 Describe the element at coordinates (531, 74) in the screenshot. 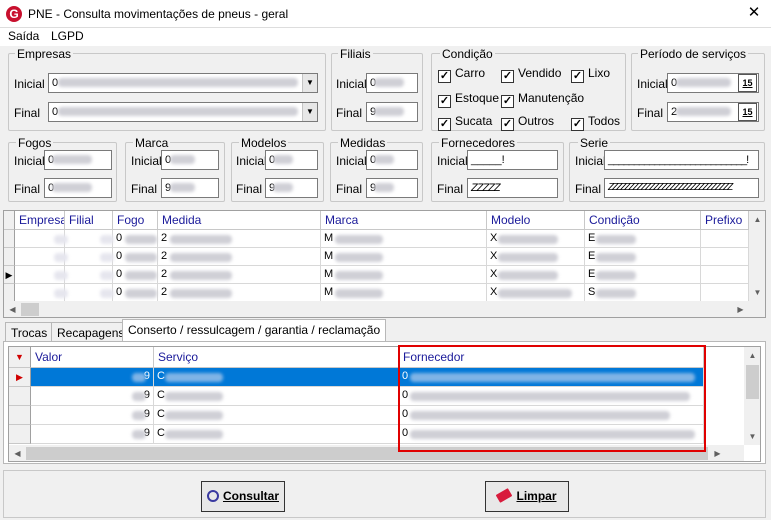

I see `checkbox-vendido: ✓ Vendido` at that location.